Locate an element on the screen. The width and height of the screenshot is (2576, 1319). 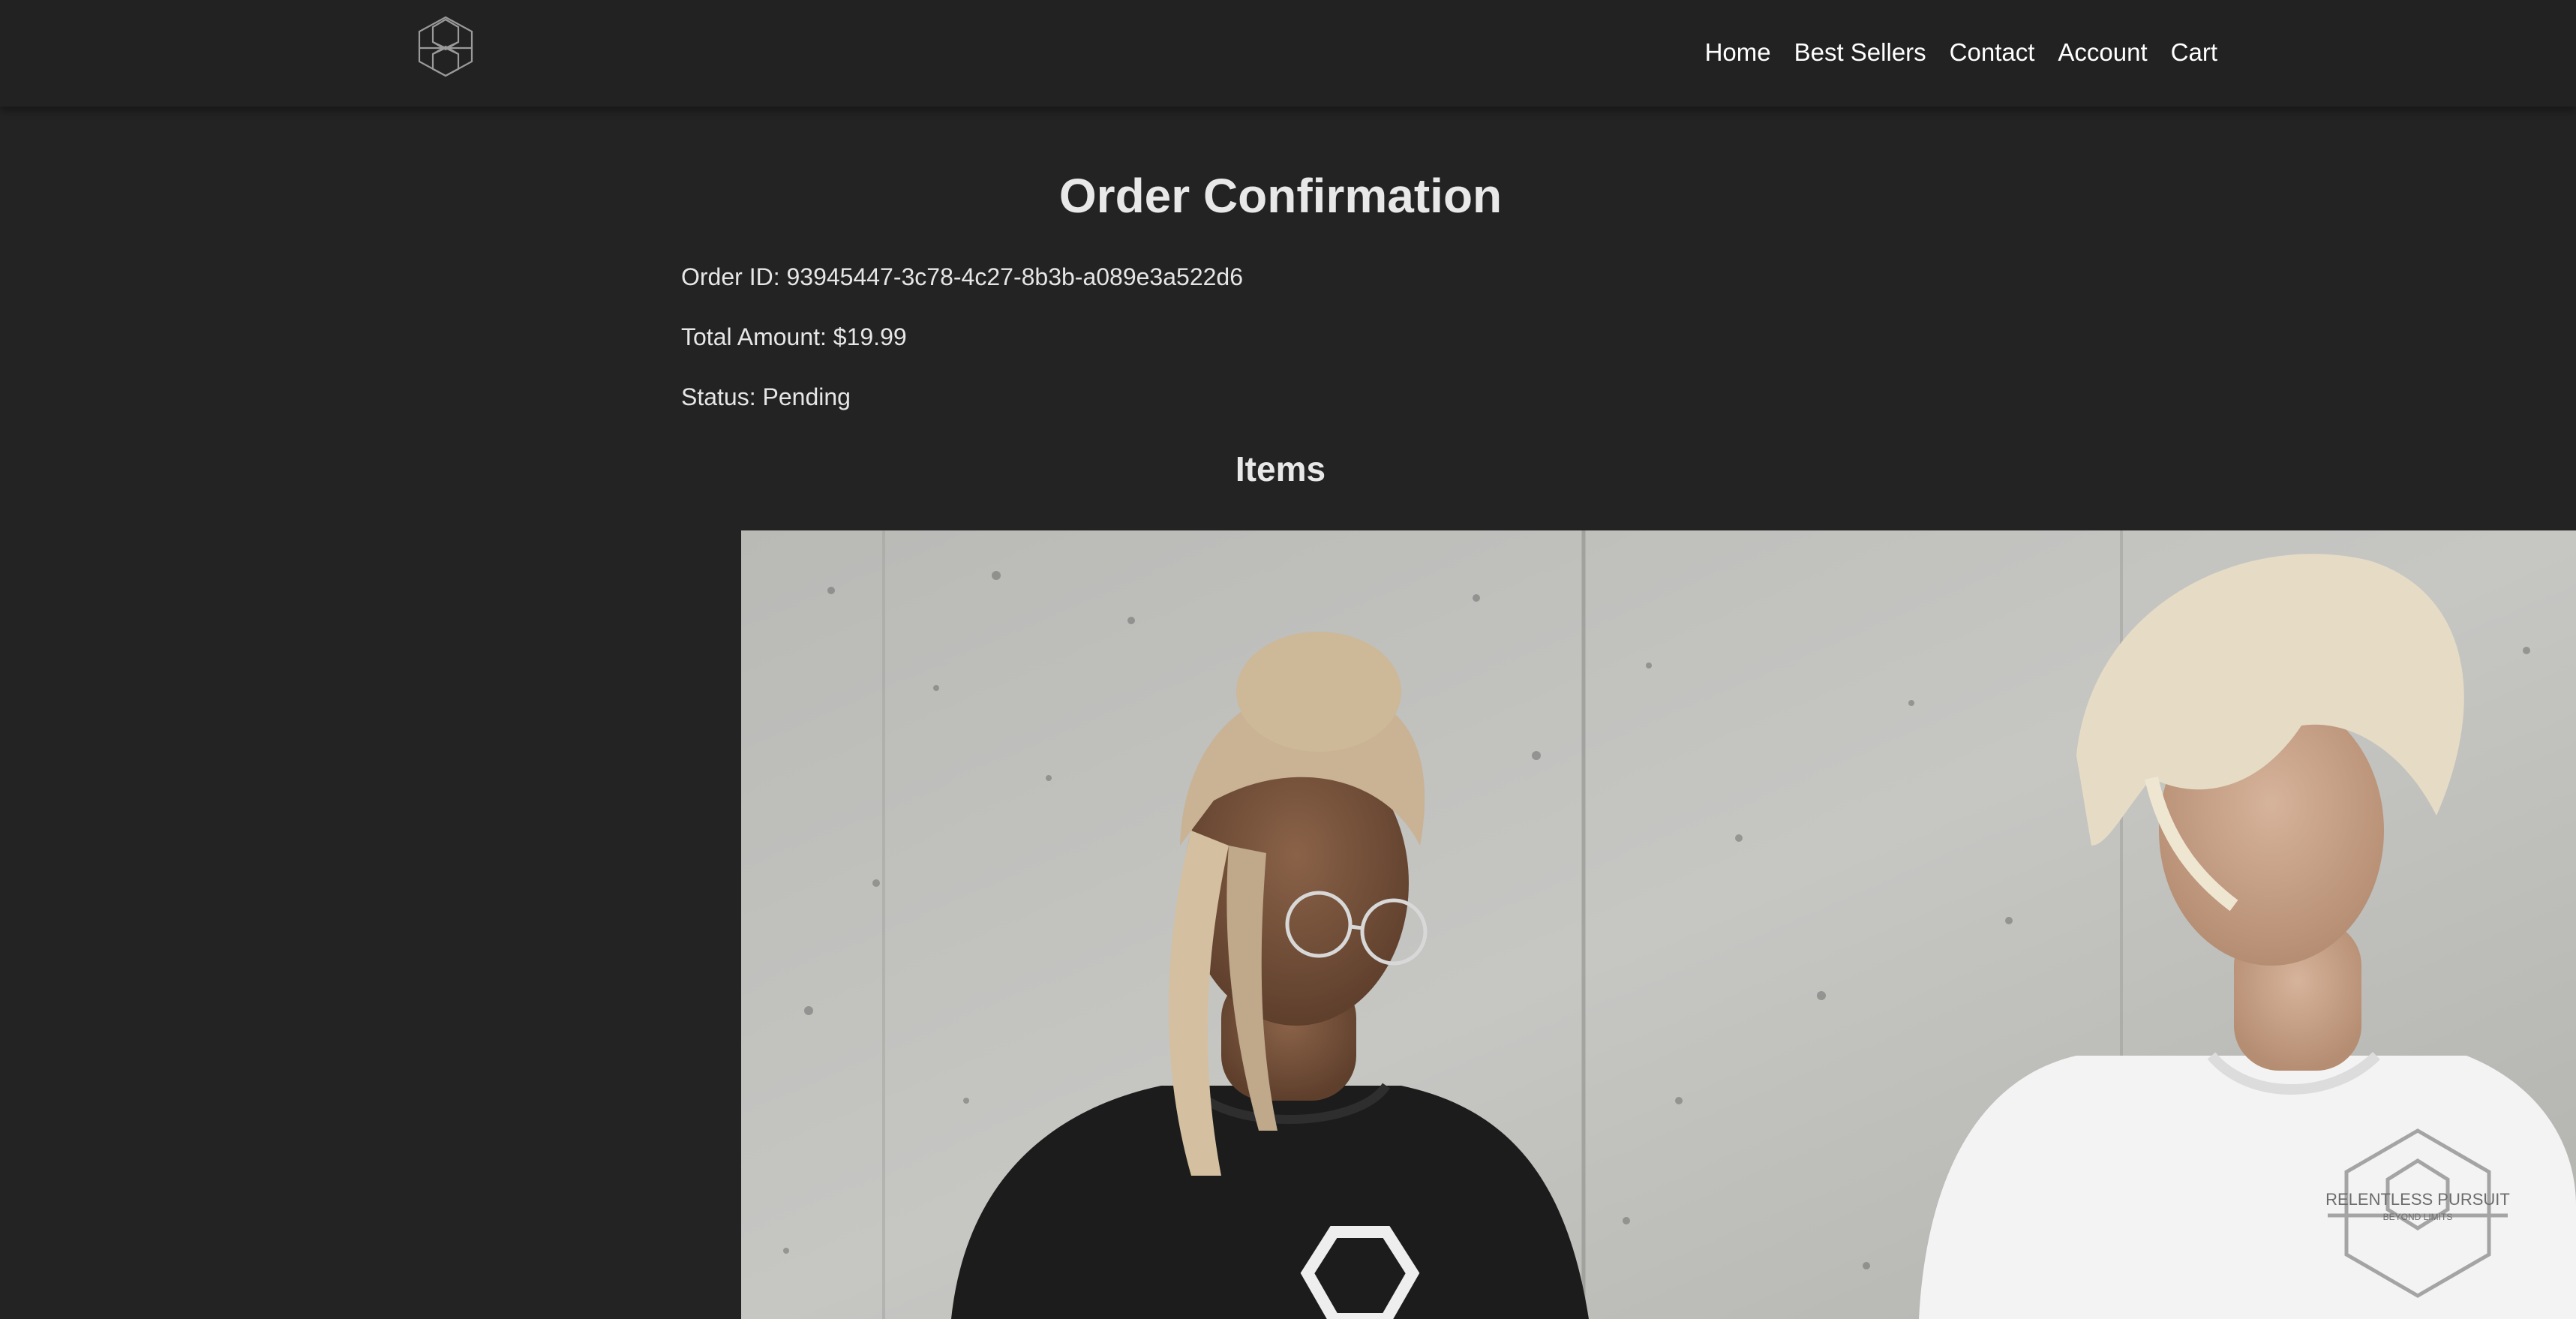
nav-account-link: Account is located at coordinates (2102, 53).